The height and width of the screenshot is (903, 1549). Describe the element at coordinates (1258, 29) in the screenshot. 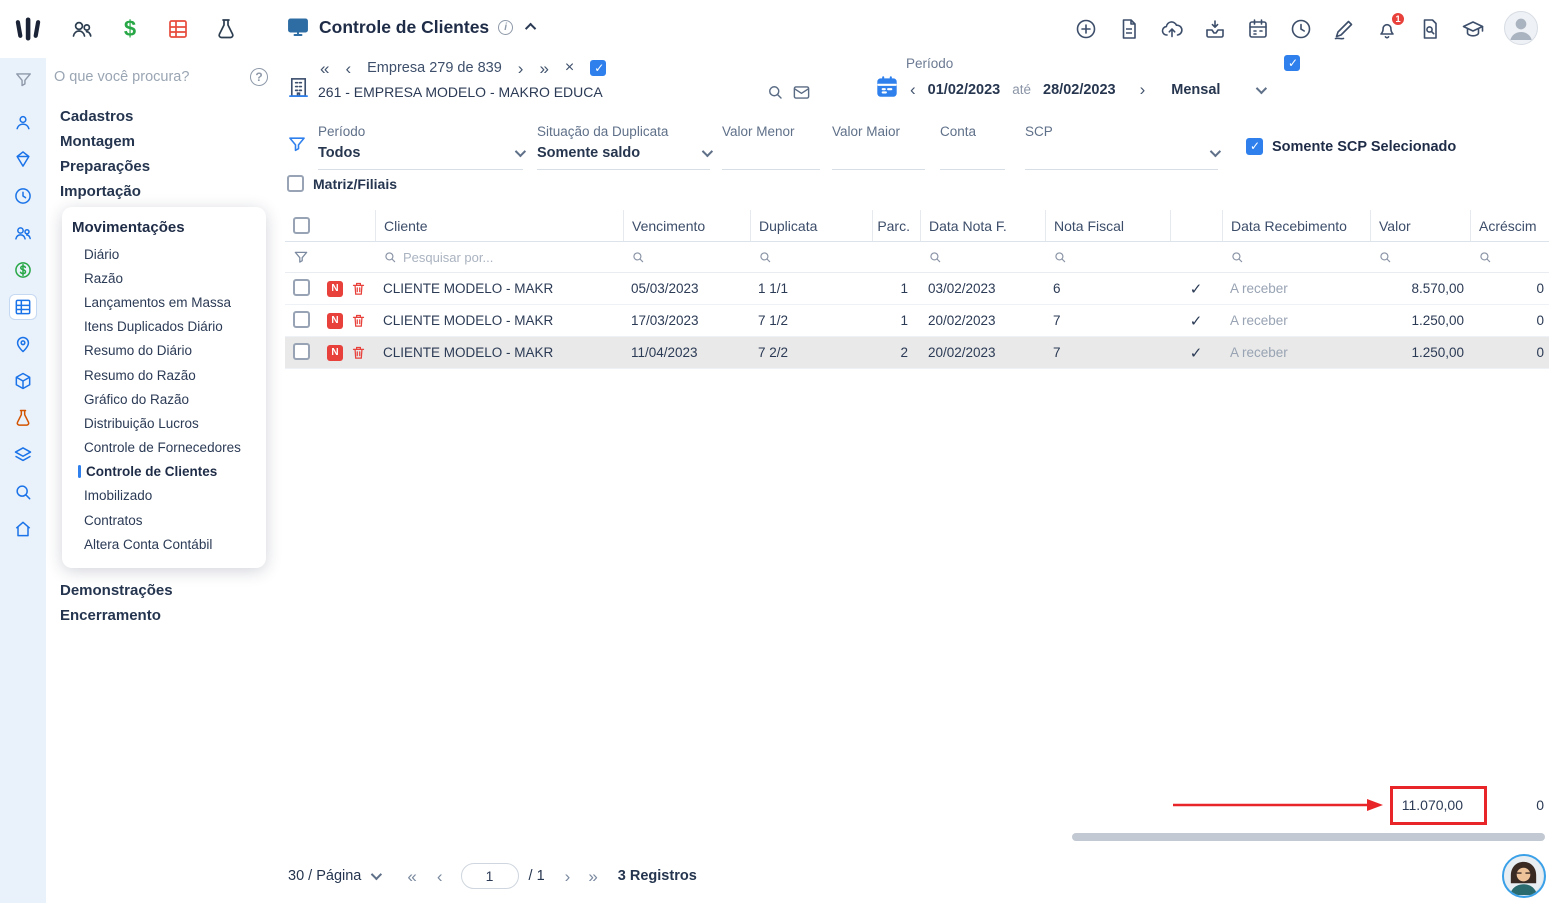

I see `calendar-icon` at that location.